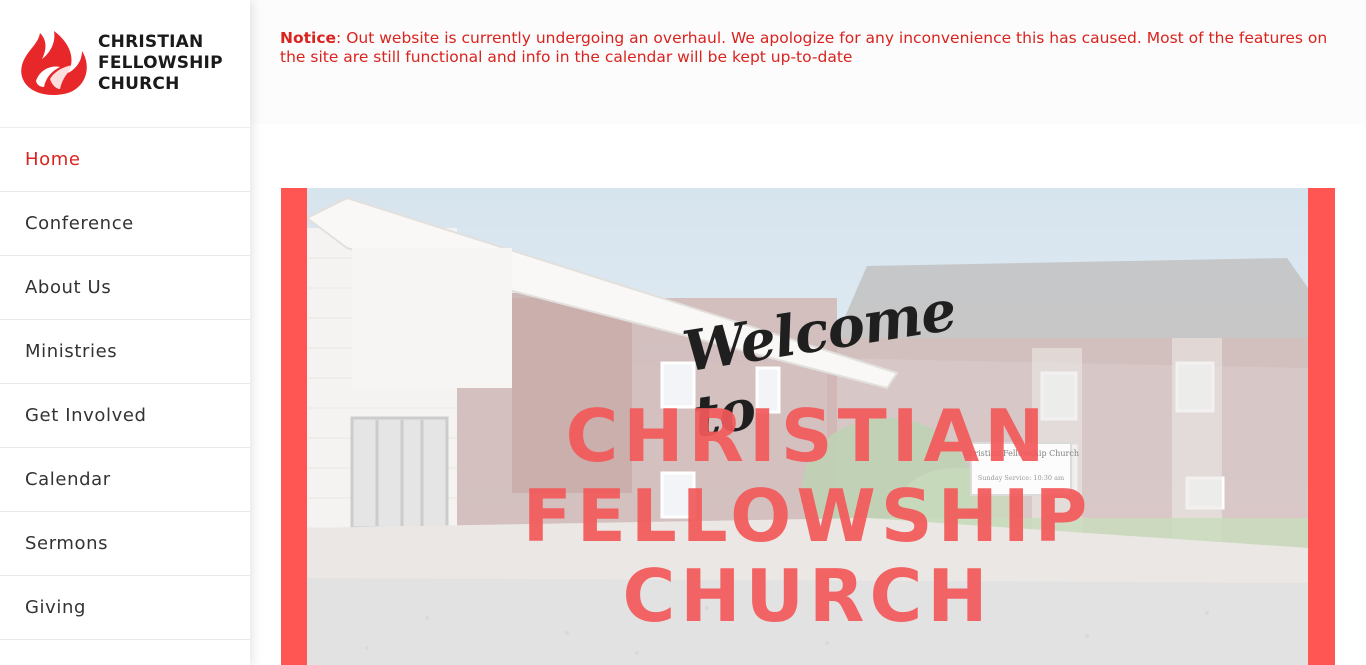 The width and height of the screenshot is (1366, 665). Describe the element at coordinates (807, 516) in the screenshot. I see `hero-title-line: FELLOWSHIP` at that location.